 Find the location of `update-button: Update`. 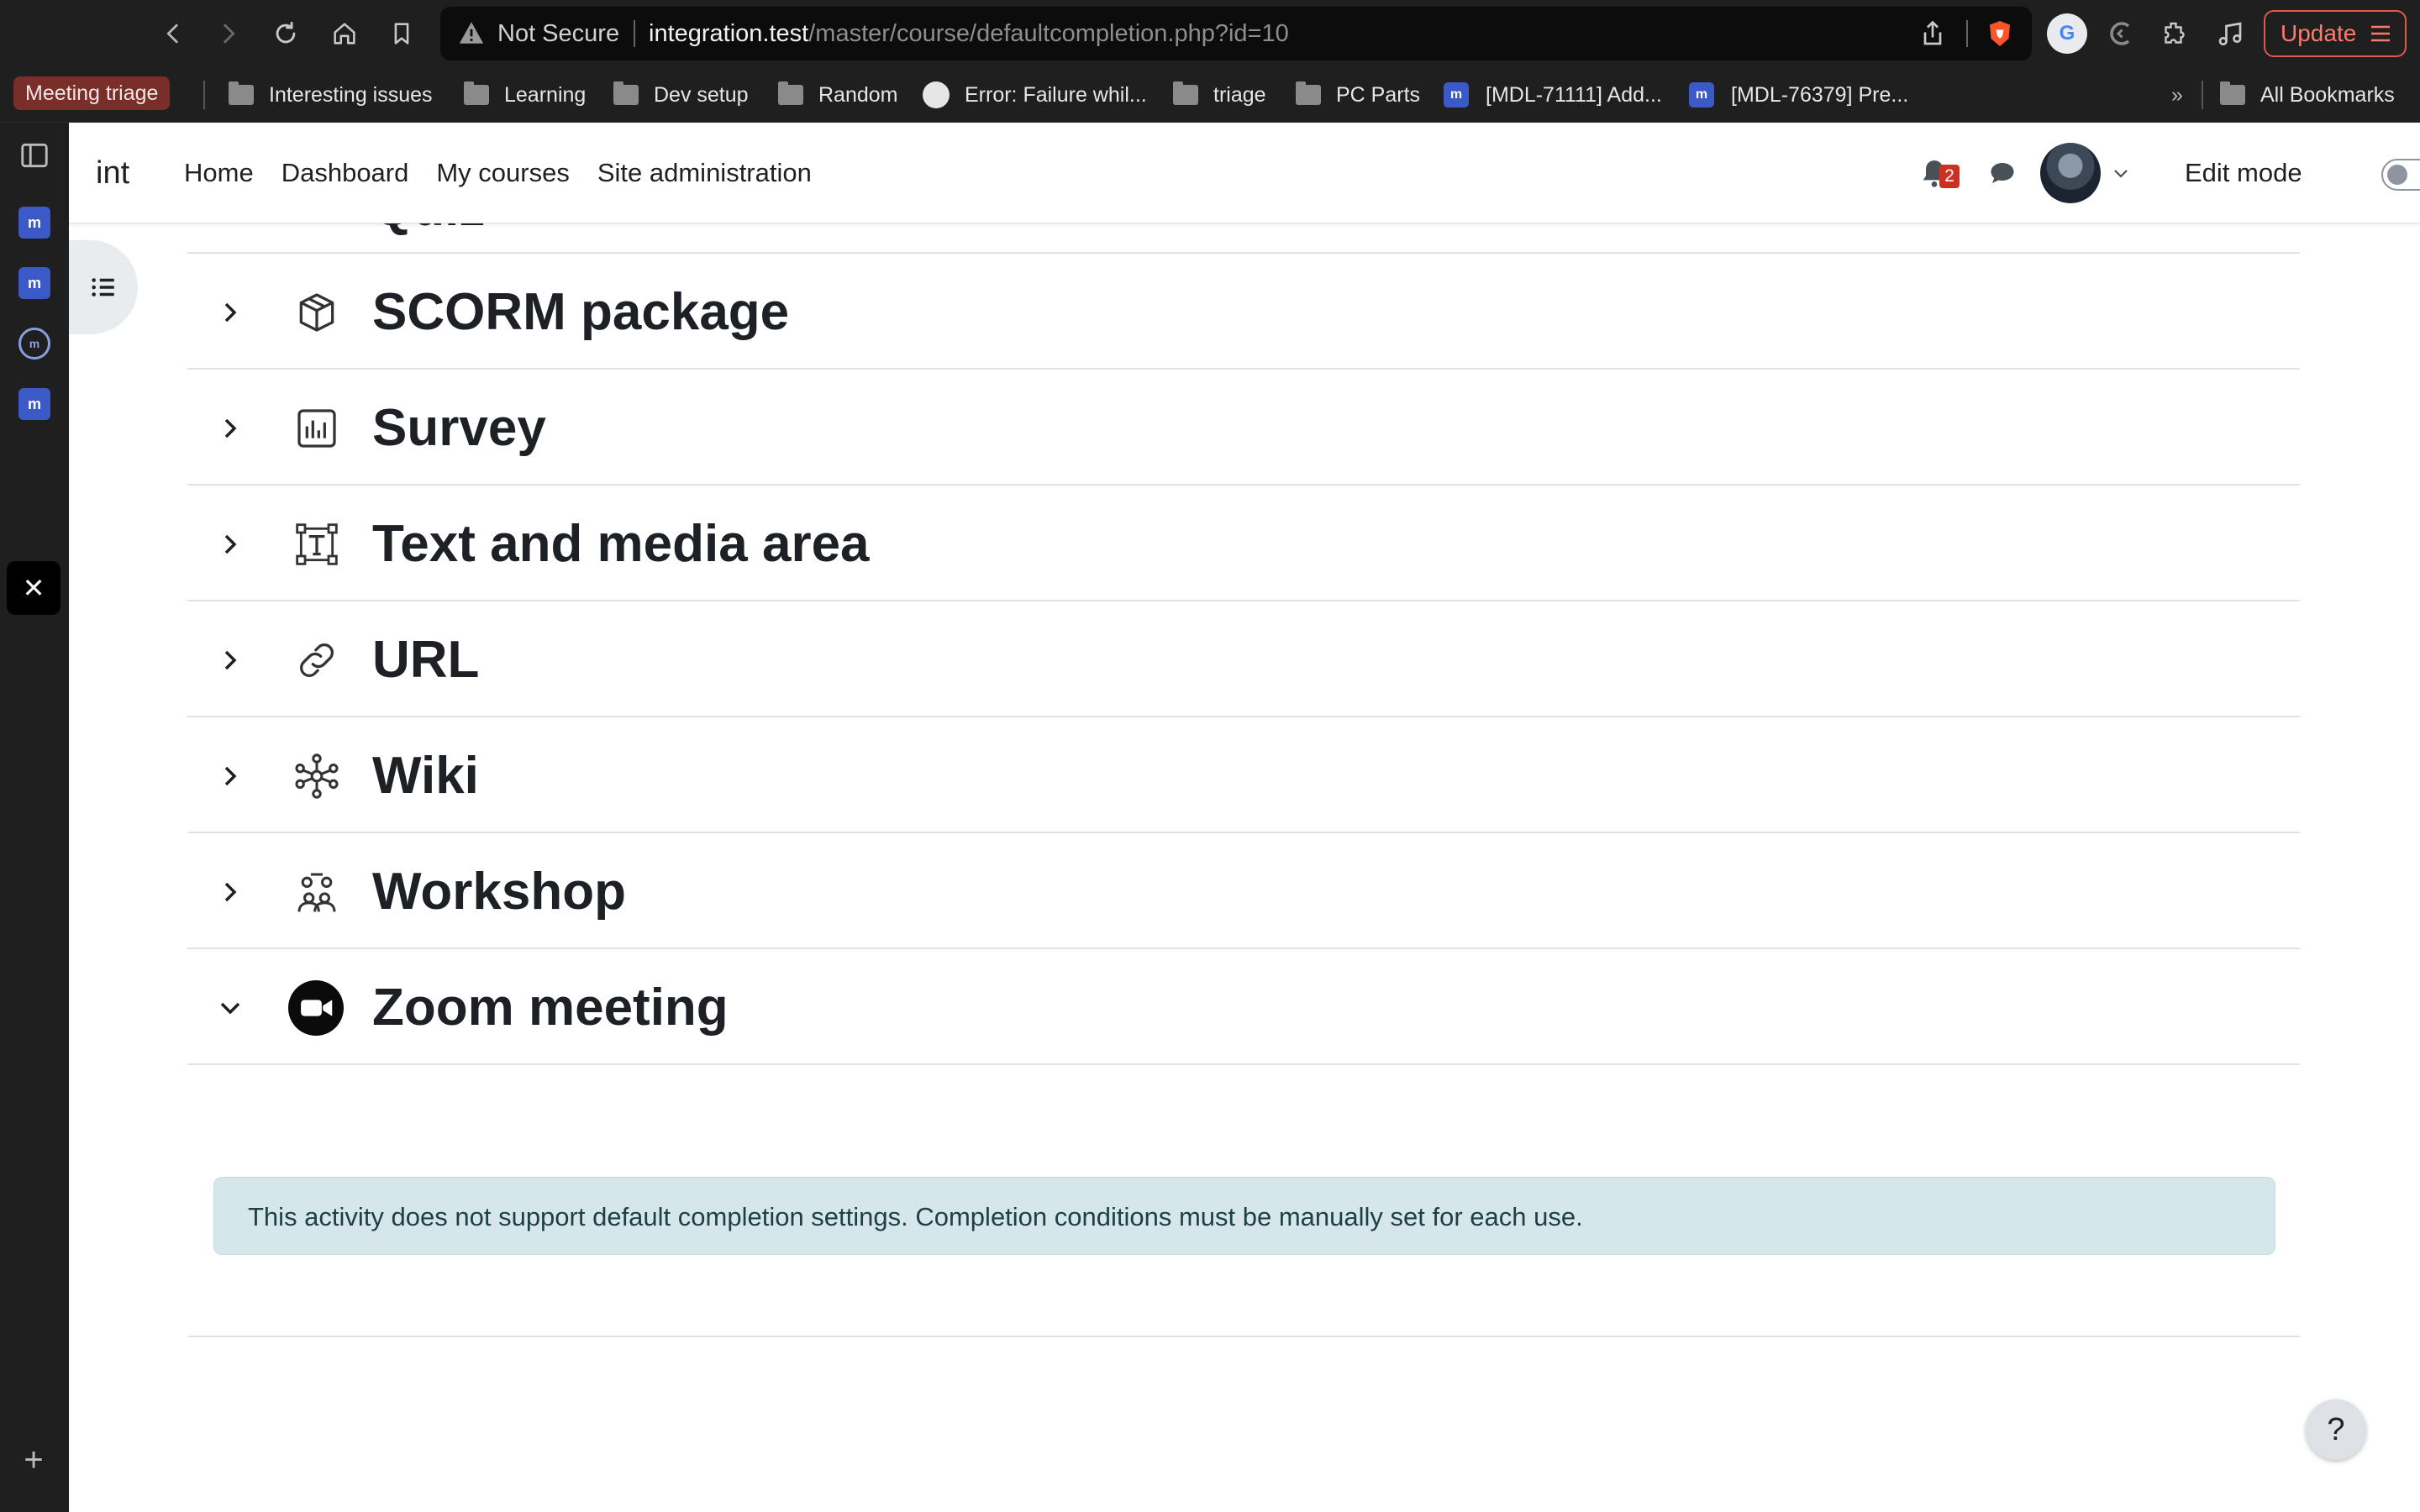

update-button: Update is located at coordinates (2335, 33).